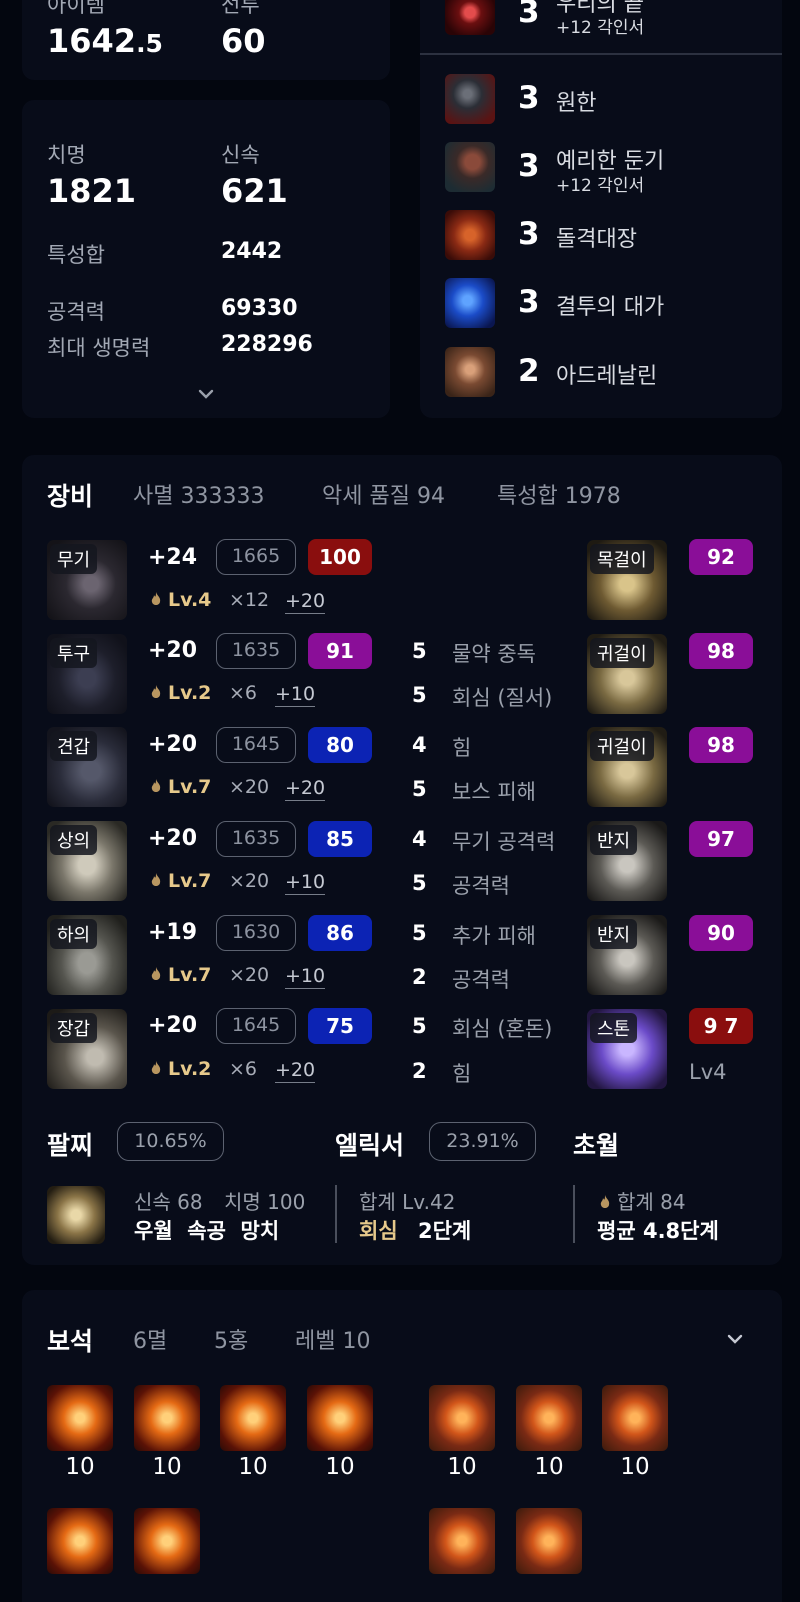  What do you see at coordinates (206, 394) in the screenshot?
I see `expand-stats-button` at bounding box center [206, 394].